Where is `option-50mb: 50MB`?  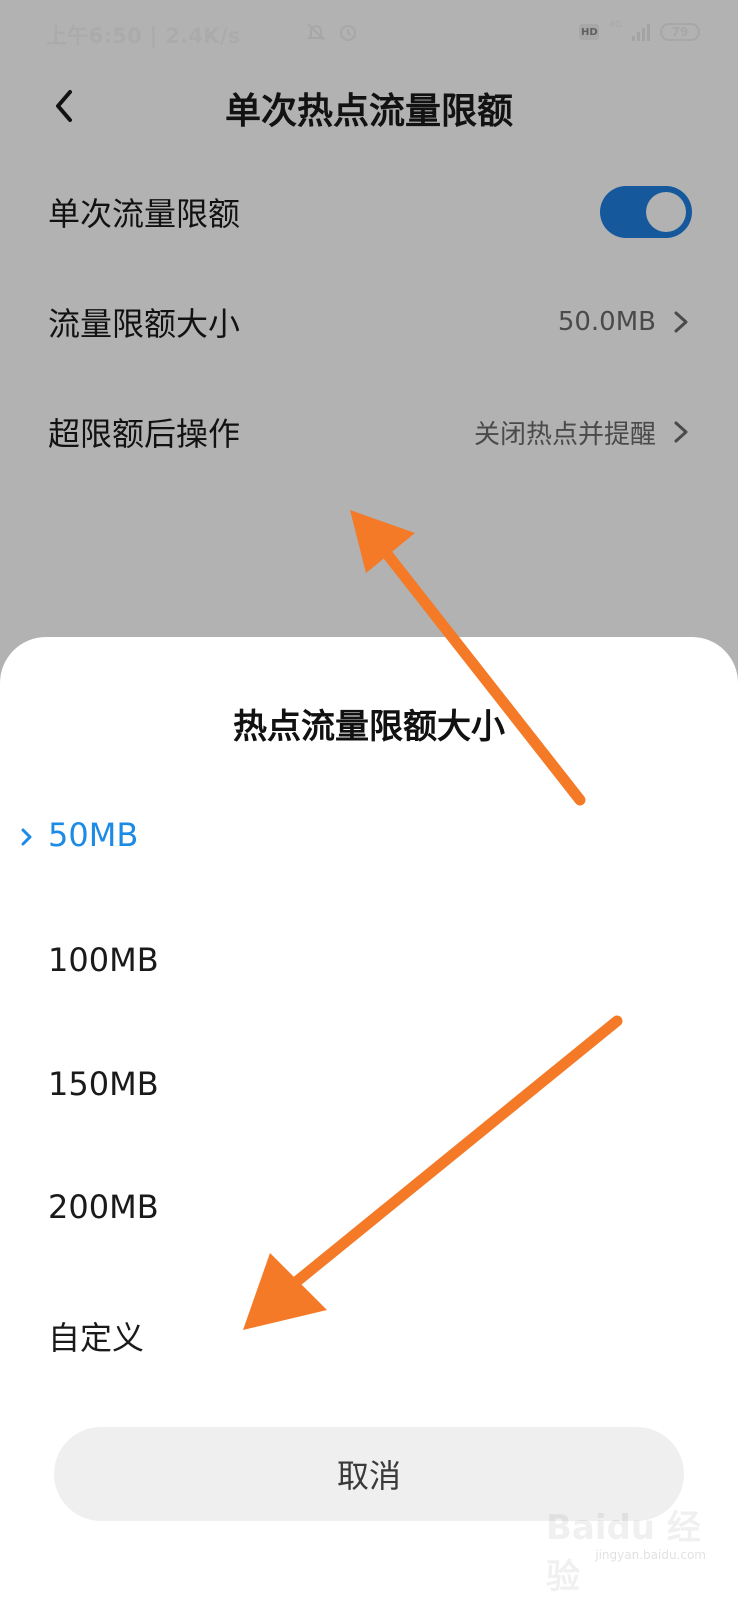
option-50mb: 50MB is located at coordinates (93, 835).